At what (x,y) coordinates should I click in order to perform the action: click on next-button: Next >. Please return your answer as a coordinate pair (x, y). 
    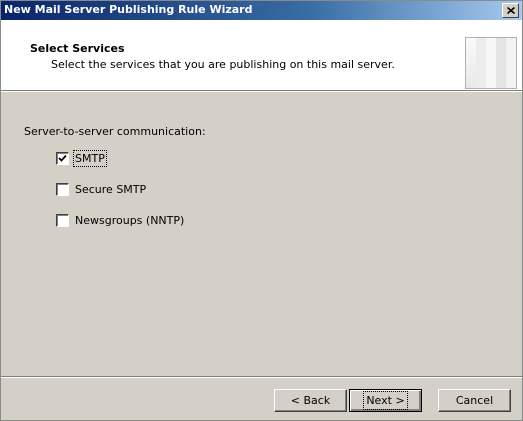
    Looking at the image, I should click on (385, 400).